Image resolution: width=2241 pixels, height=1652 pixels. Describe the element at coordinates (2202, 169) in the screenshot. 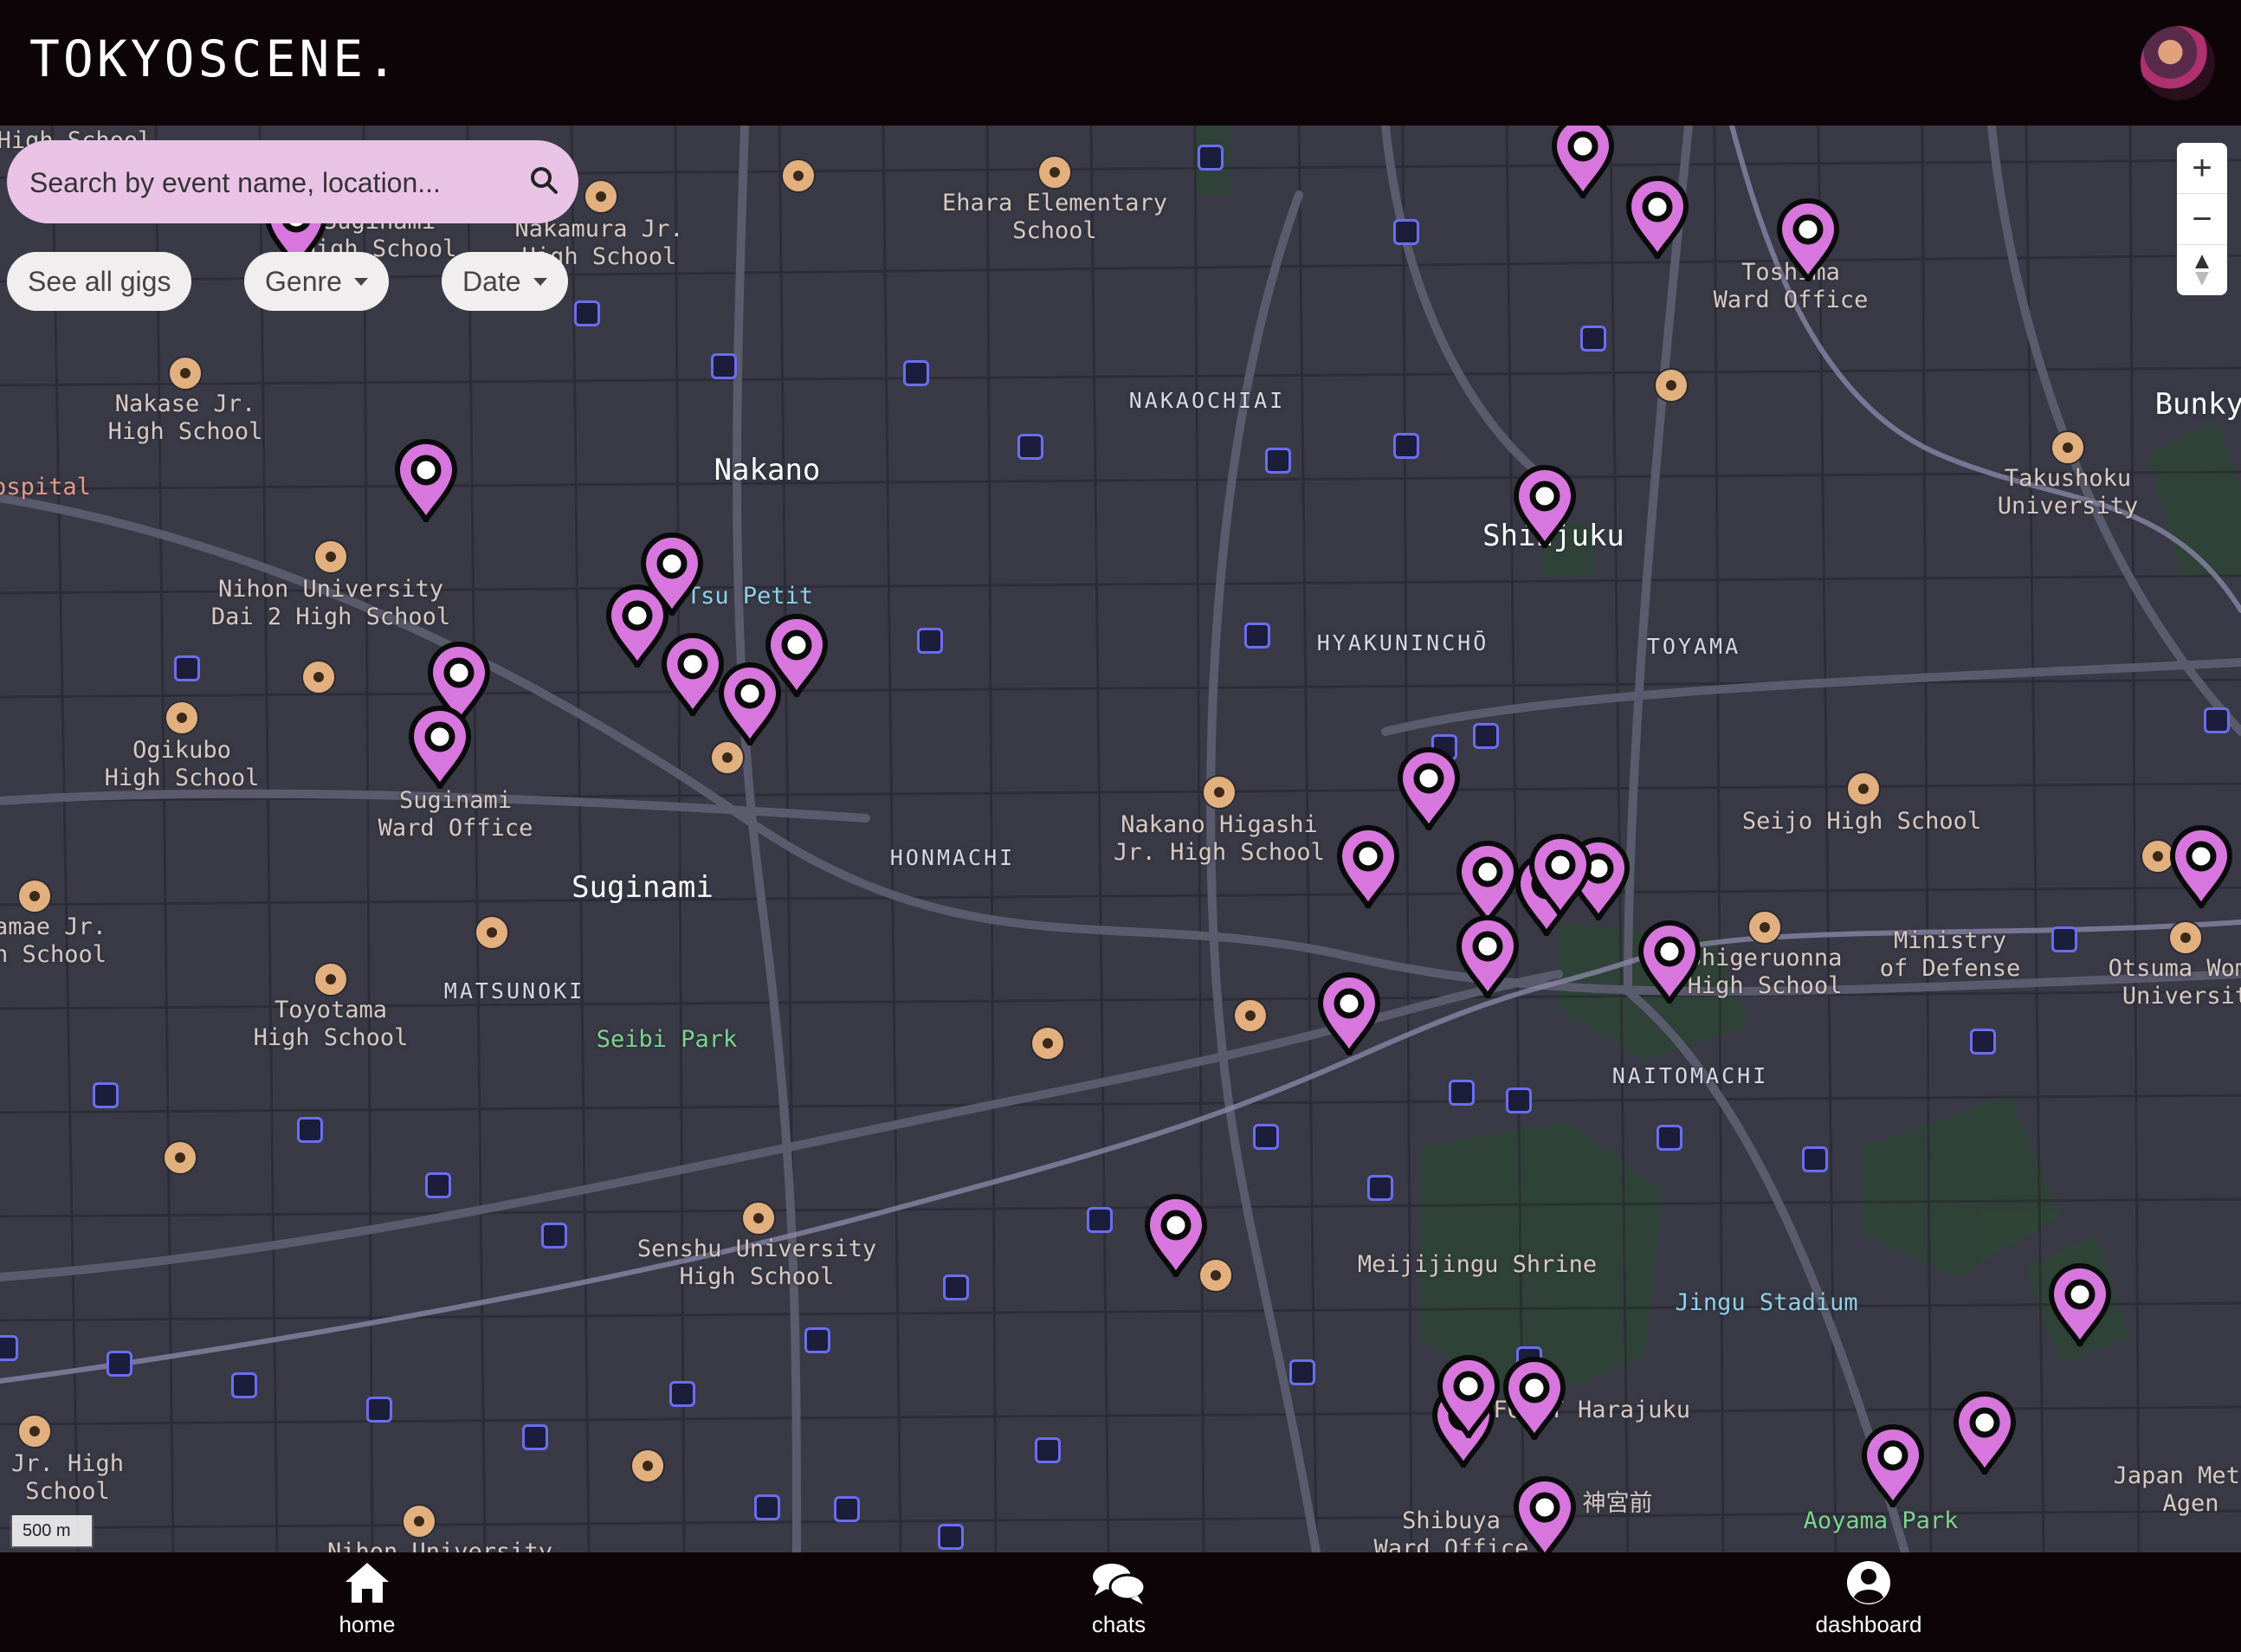

I see `zoom-in-button: +` at that location.